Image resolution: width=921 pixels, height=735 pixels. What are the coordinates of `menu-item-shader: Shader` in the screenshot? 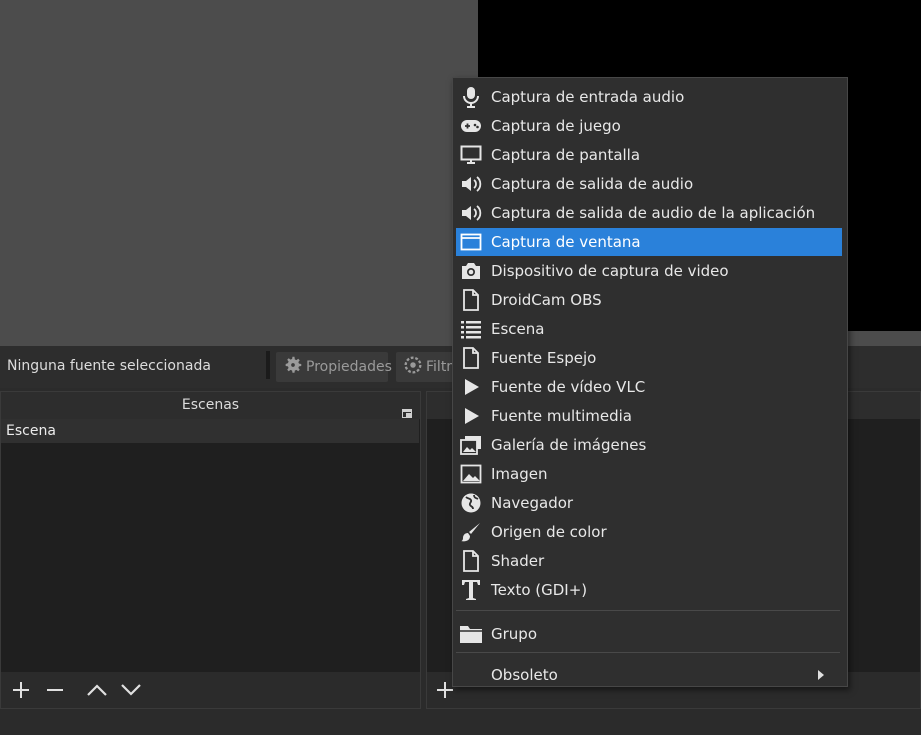 It's located at (649, 561).